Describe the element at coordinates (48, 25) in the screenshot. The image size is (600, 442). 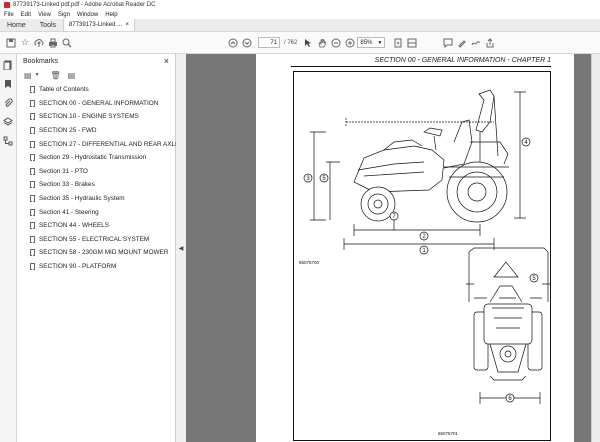
I see `tab-tools: Tools` at that location.